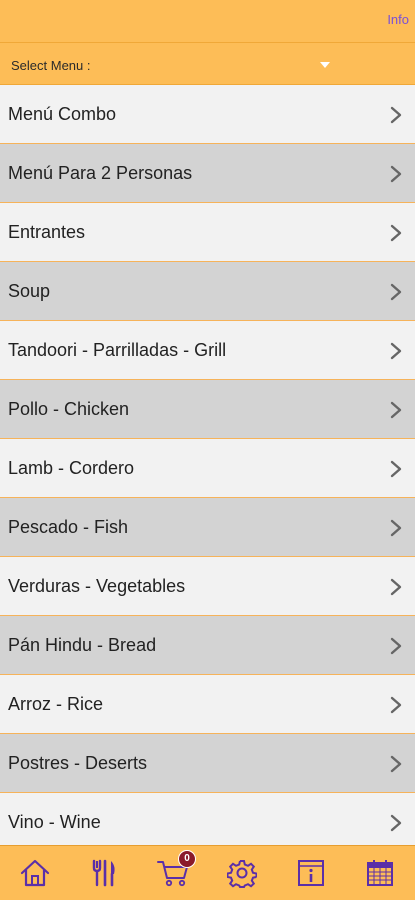 This screenshot has height=900, width=415. What do you see at coordinates (207, 819) in the screenshot?
I see `menu-item-vino: Vino - Wine` at bounding box center [207, 819].